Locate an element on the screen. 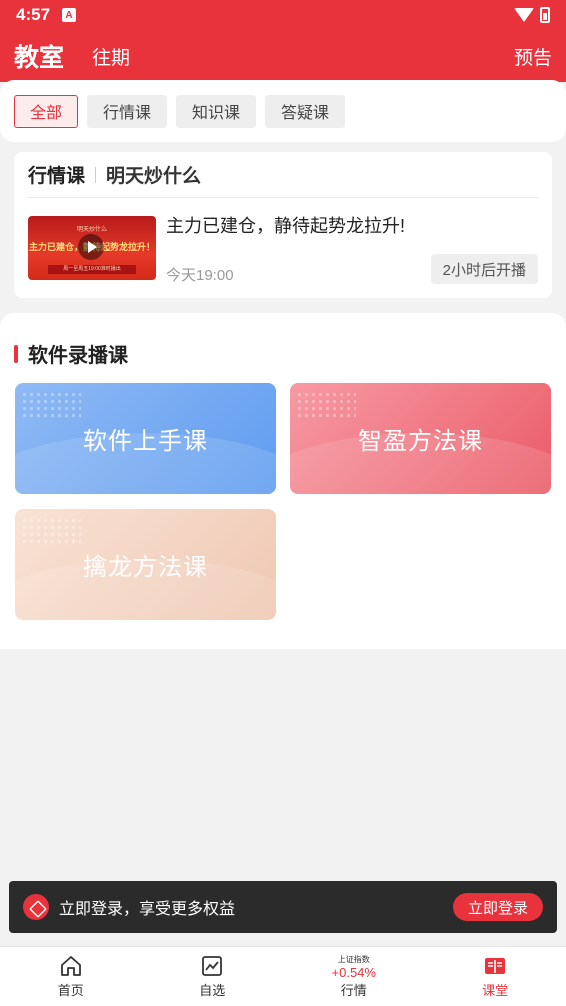 Image resolution: width=566 pixels, height=1006 pixels. recorded-title: 软件录播课 is located at coordinates (78, 356).